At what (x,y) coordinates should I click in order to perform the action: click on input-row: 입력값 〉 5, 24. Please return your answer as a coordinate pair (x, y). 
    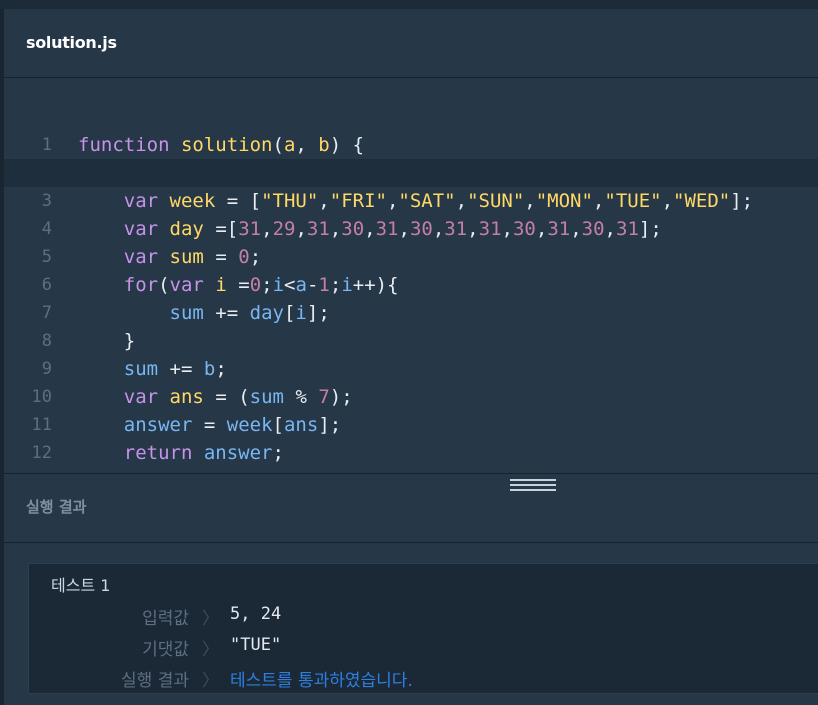
    Looking at the image, I should click on (423, 616).